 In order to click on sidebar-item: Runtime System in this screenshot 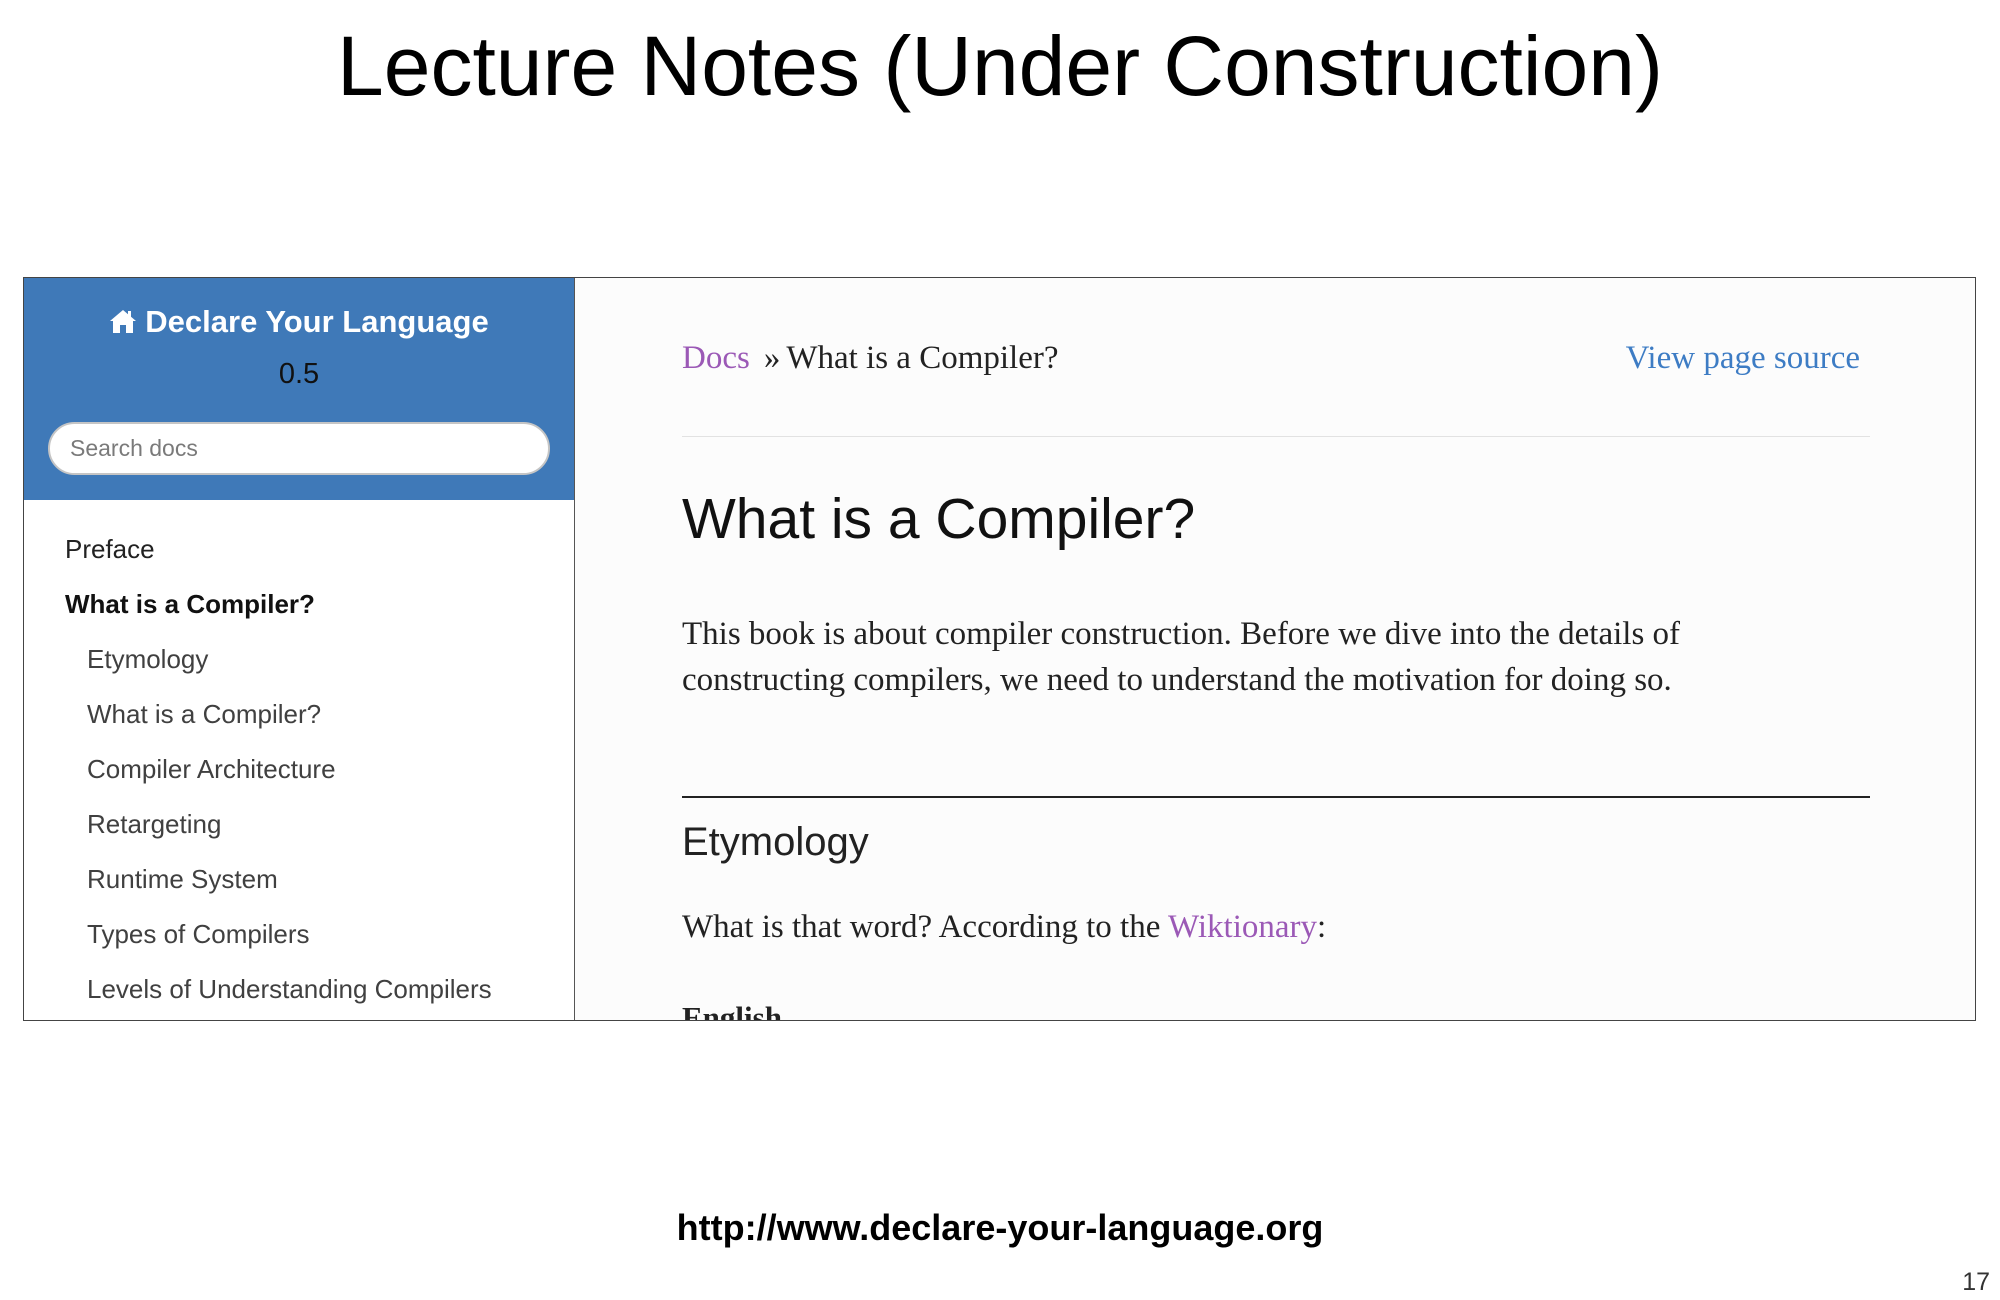, I will do `click(299, 879)`.